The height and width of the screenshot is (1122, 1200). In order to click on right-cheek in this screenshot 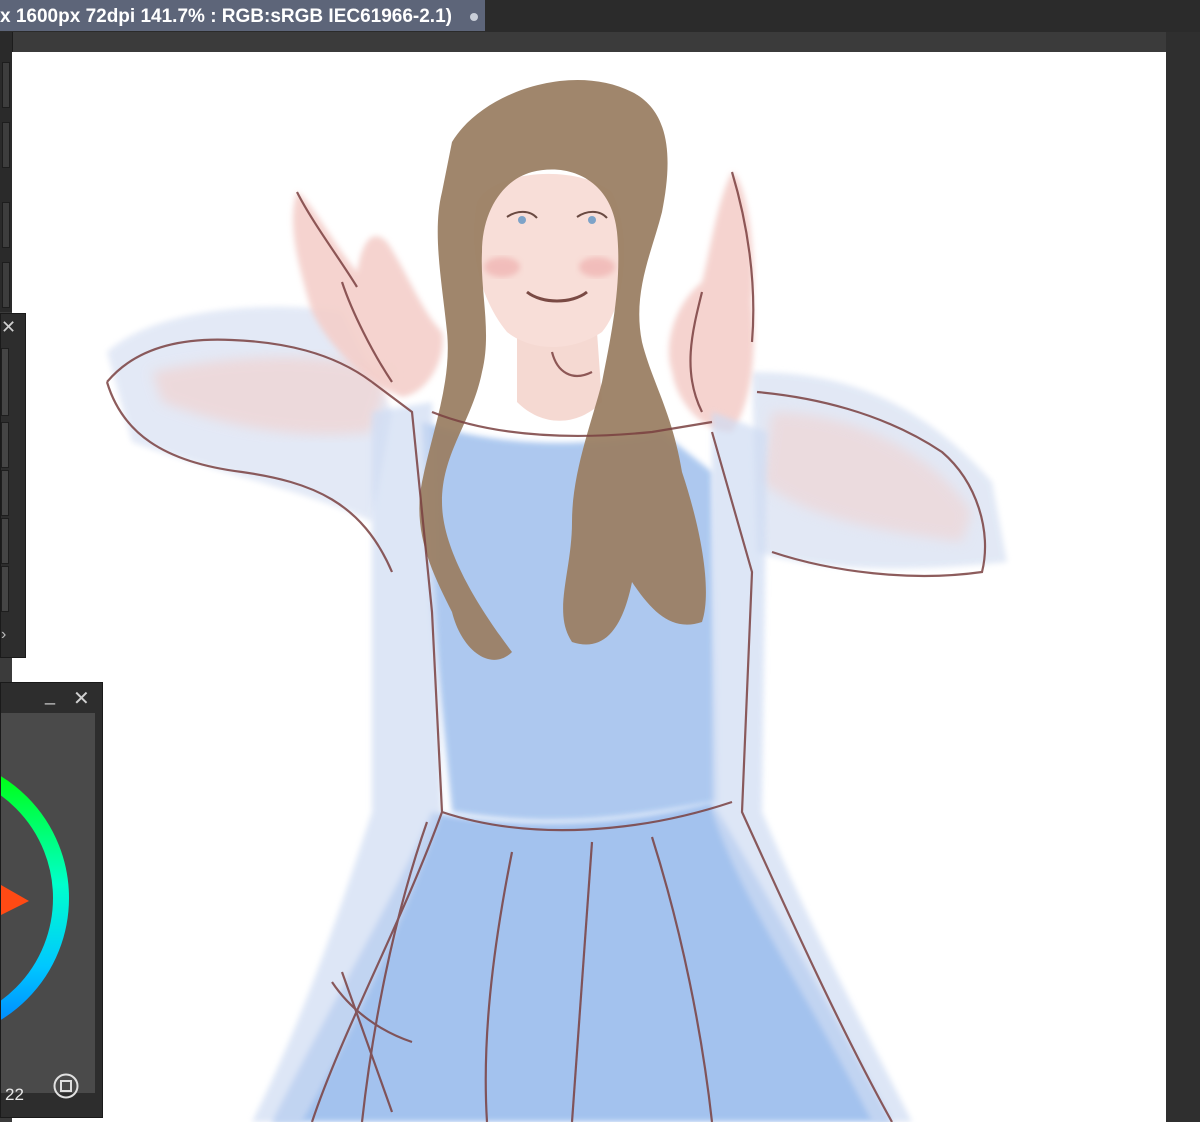, I will do `click(597, 267)`.